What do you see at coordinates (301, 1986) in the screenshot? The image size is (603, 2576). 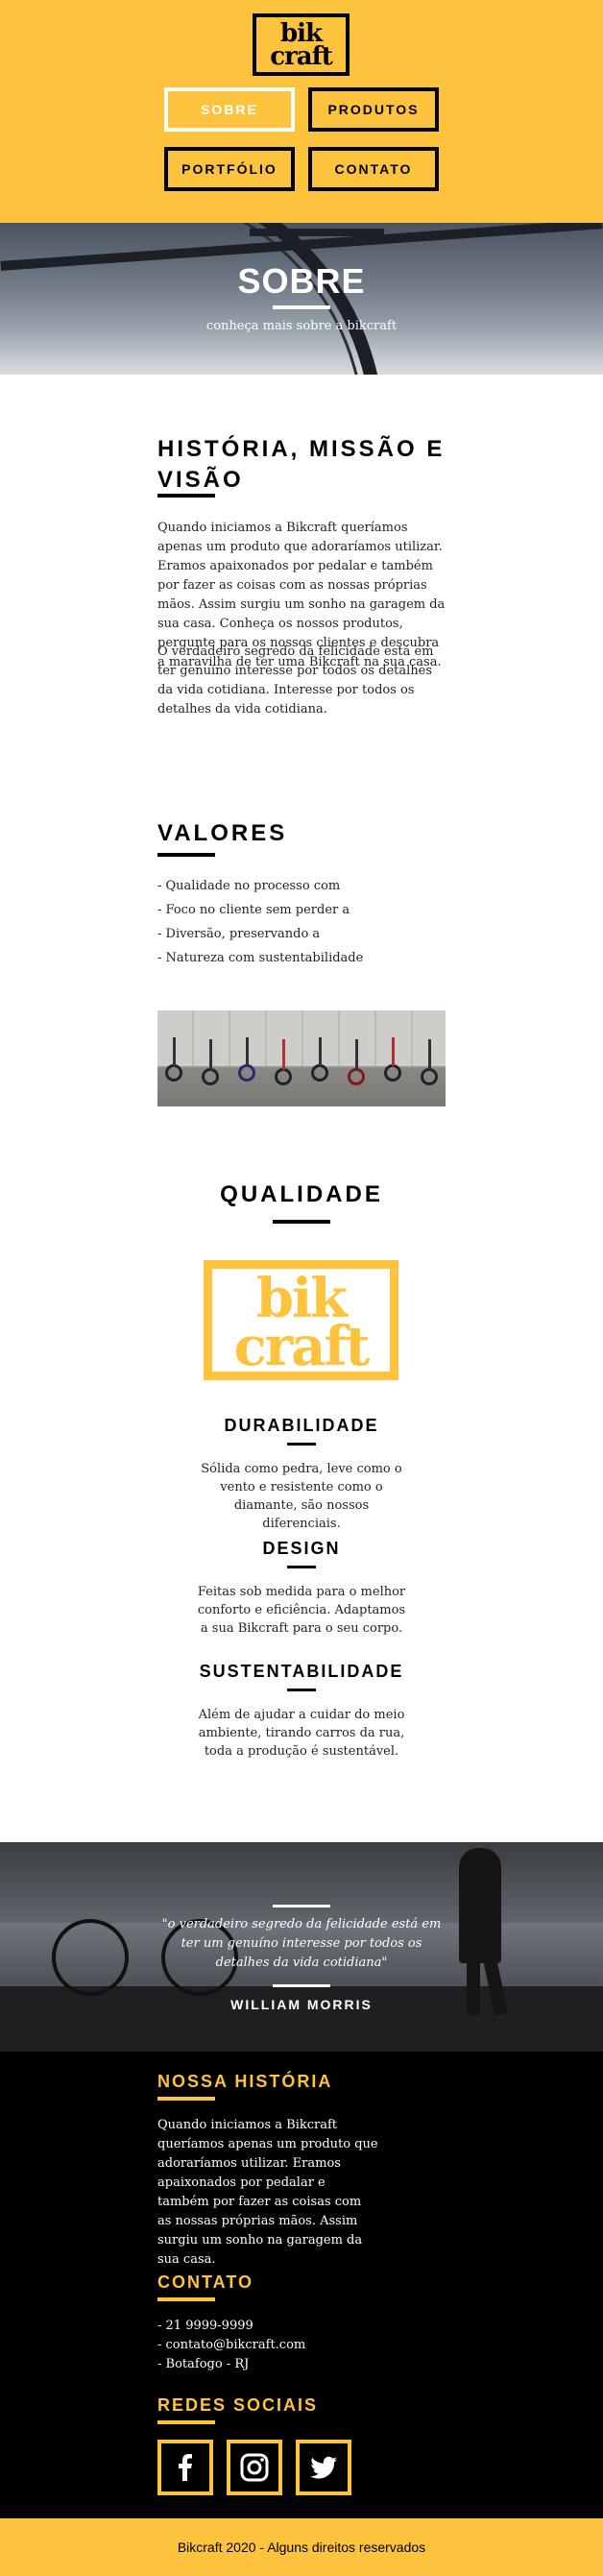 I see `quote-divider-bottom` at bounding box center [301, 1986].